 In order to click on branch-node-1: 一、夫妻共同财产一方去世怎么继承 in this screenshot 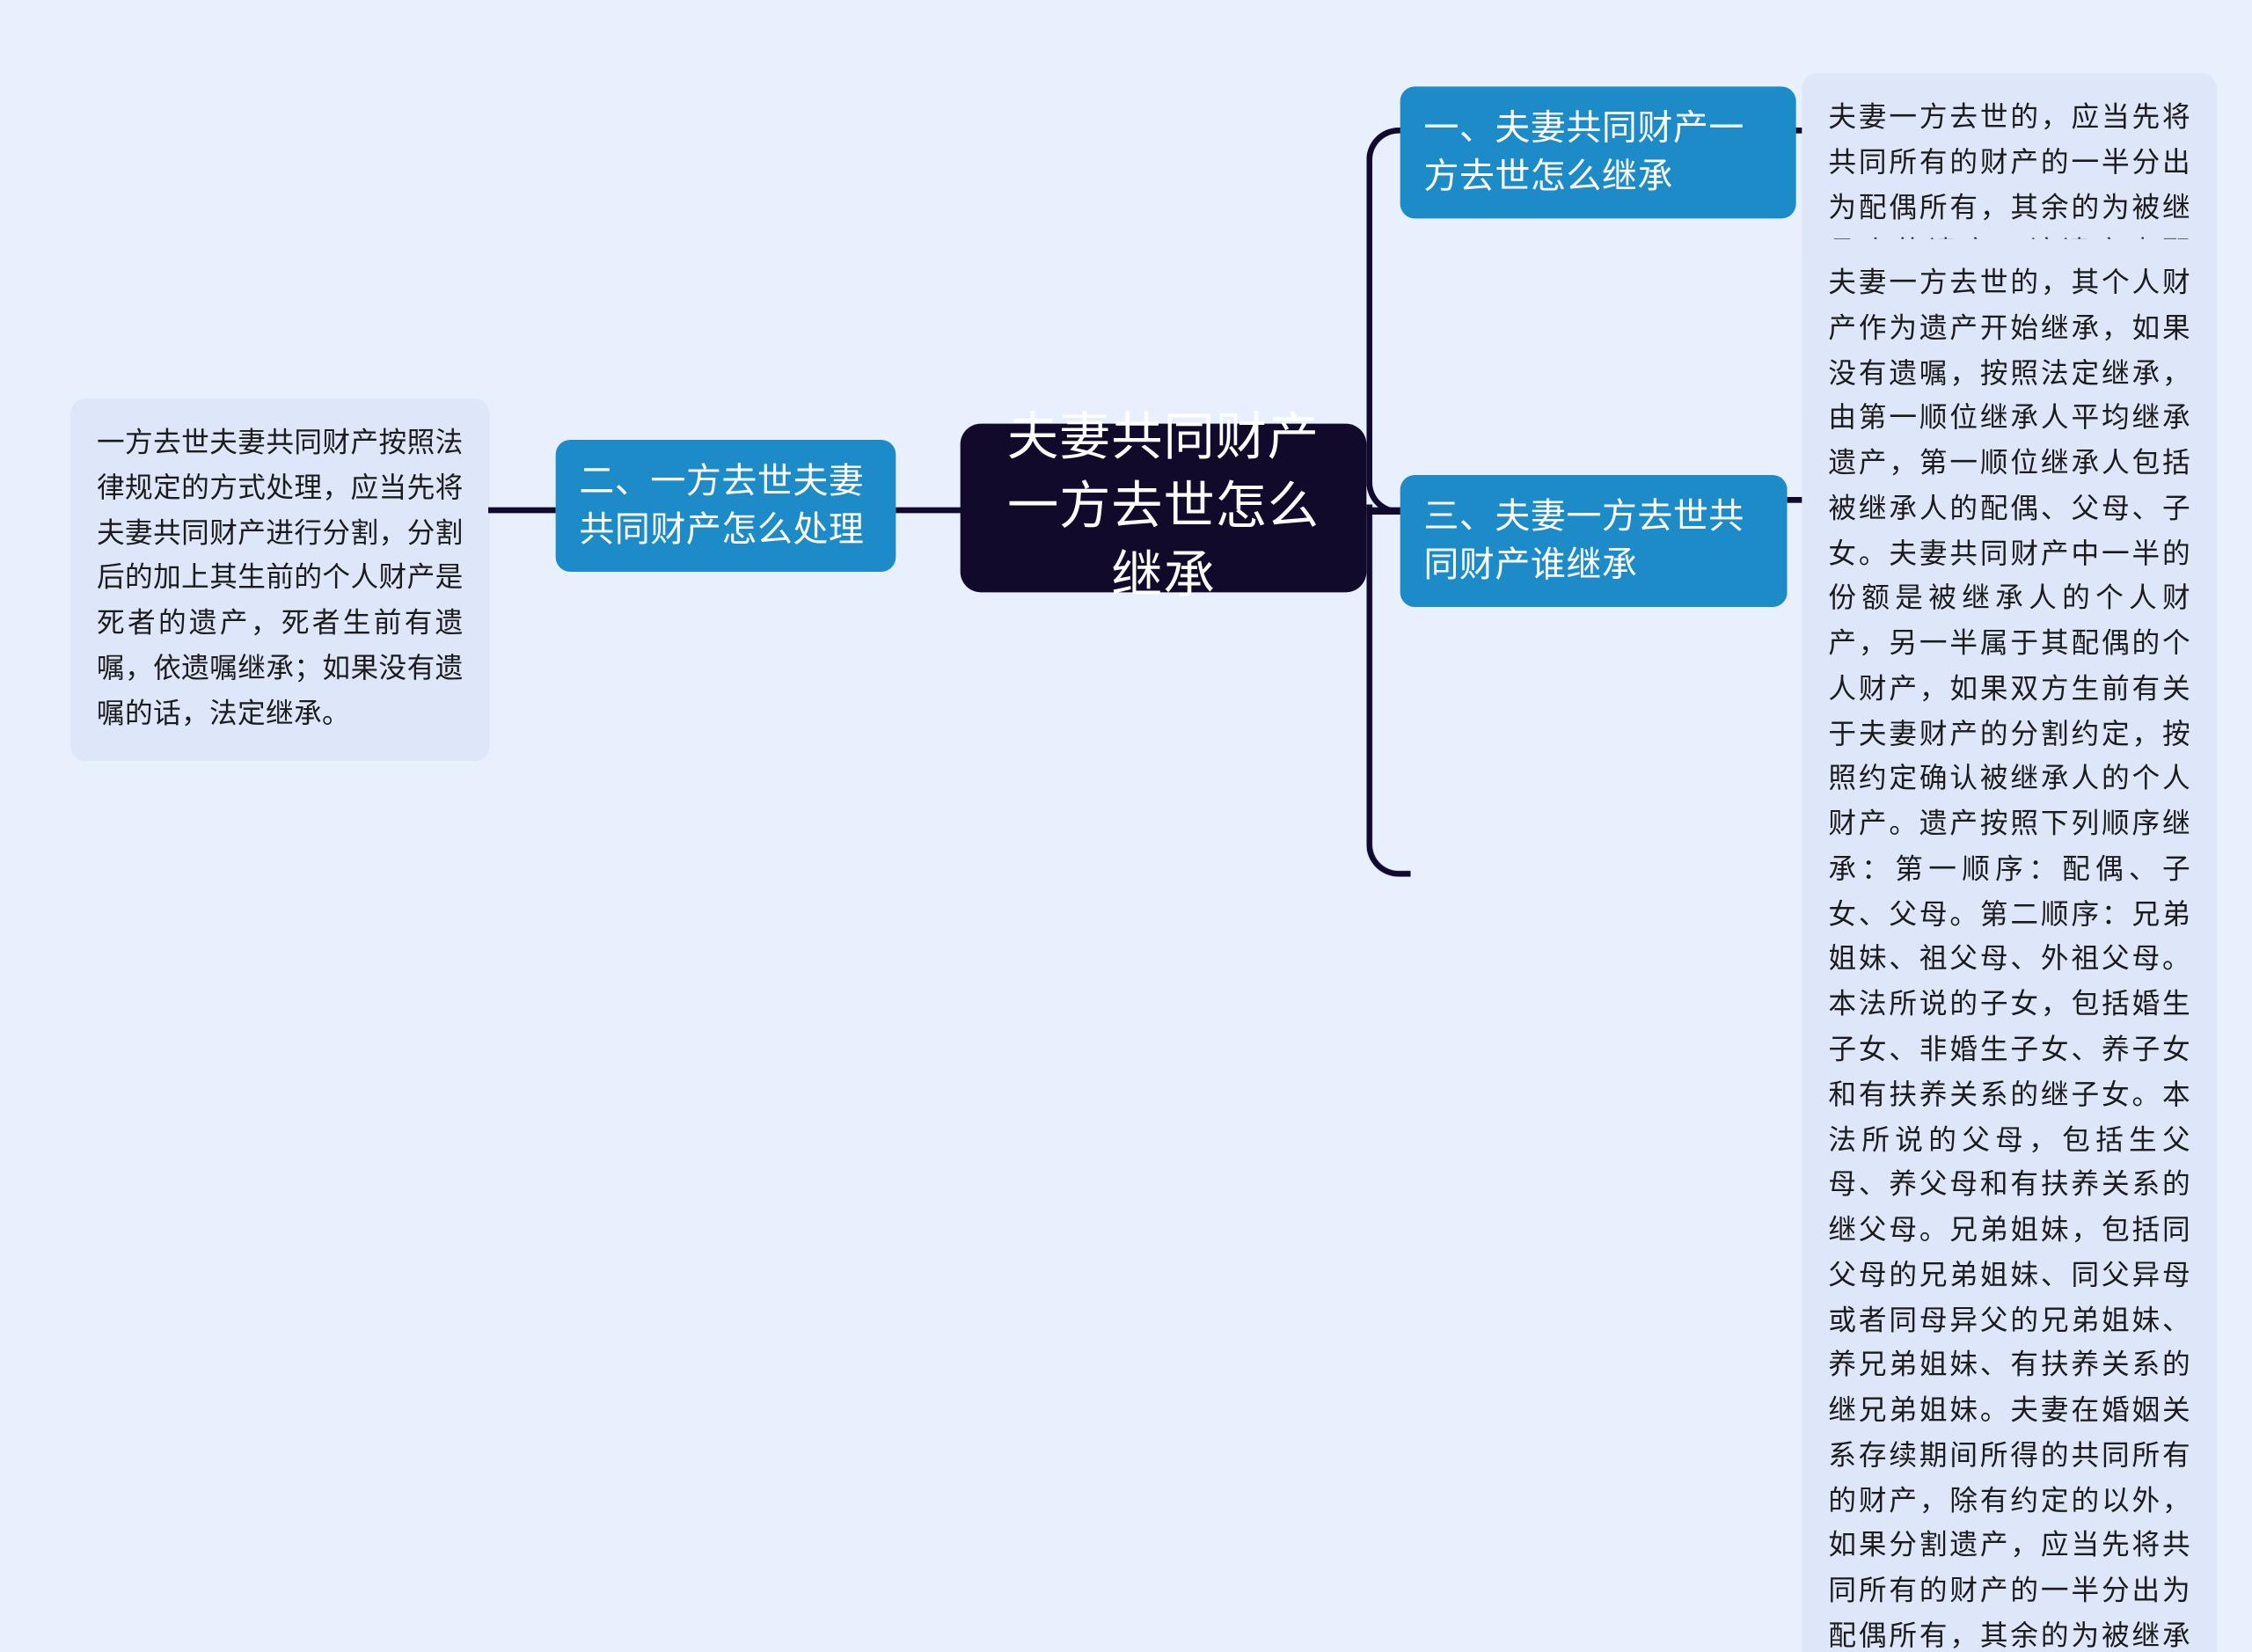, I will do `click(1598, 152)`.